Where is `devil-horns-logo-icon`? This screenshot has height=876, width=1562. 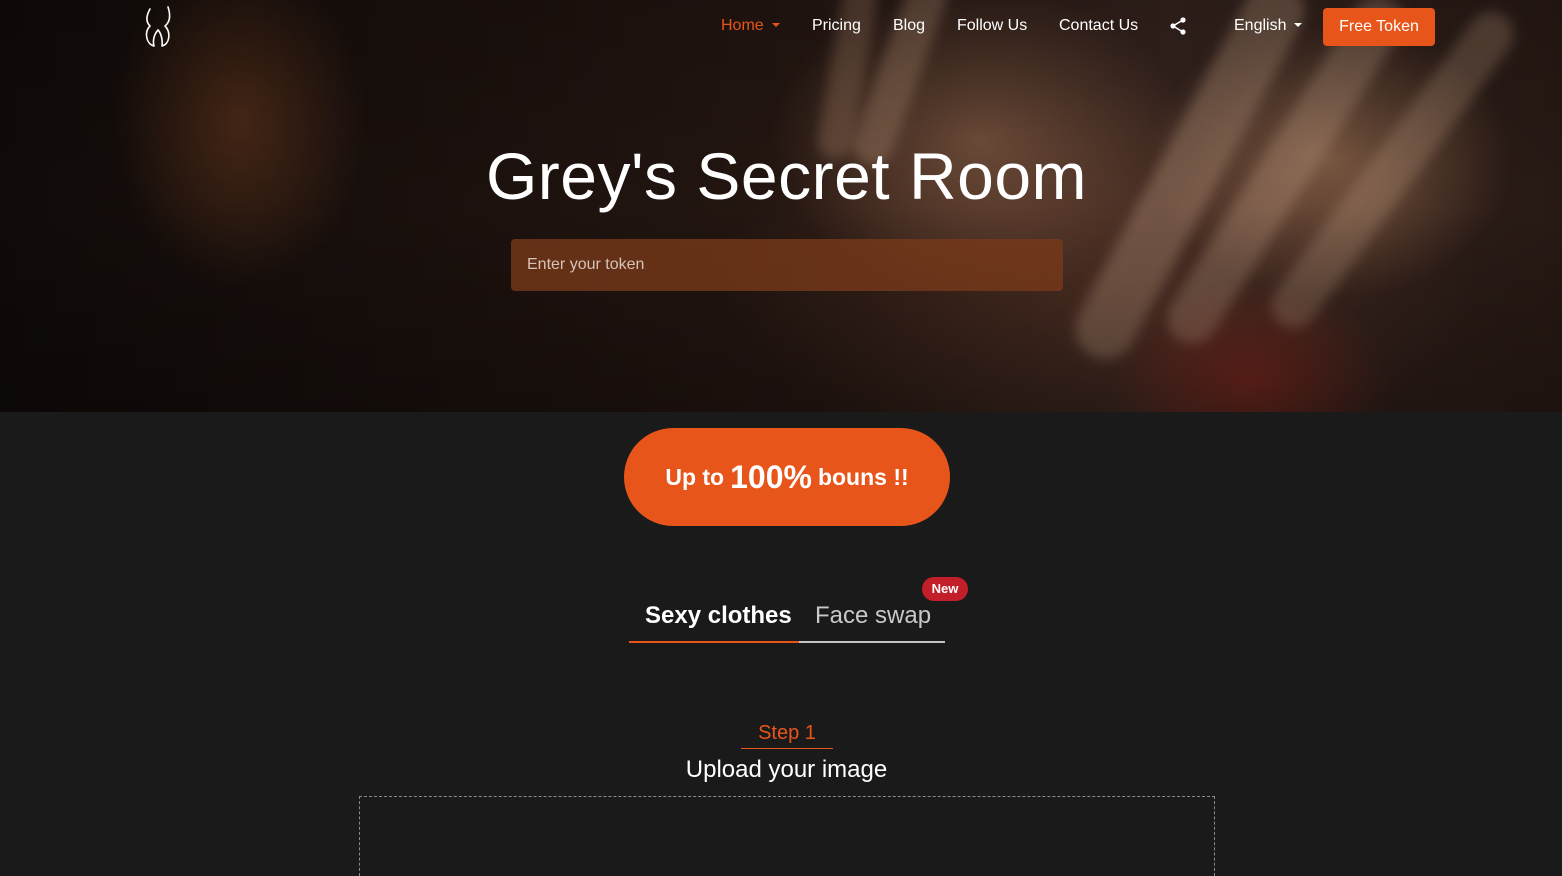
devil-horns-logo-icon is located at coordinates (158, 27).